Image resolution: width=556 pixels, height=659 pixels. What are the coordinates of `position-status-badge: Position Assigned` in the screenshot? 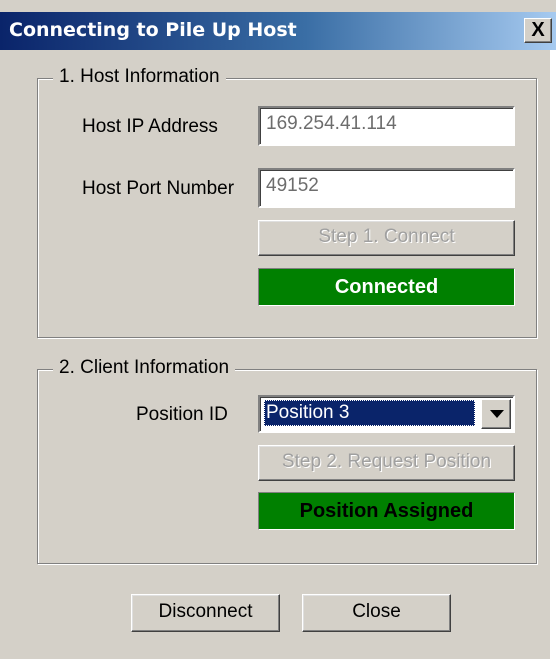 It's located at (386, 511).